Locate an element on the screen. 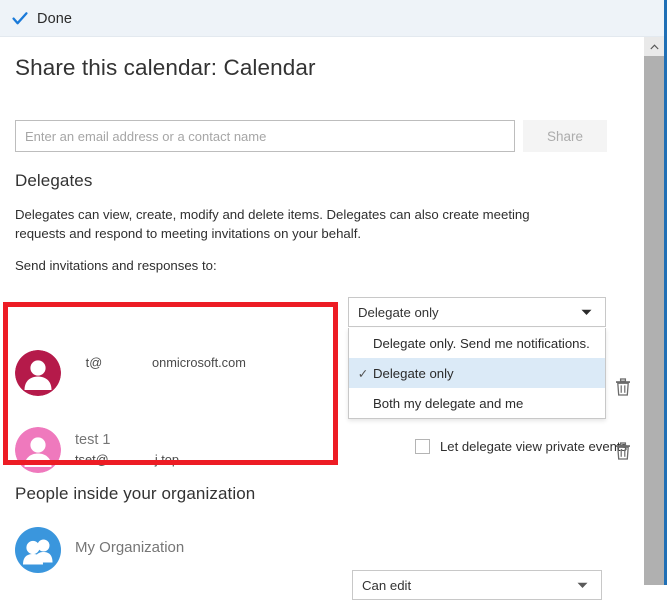 The height and width of the screenshot is (600, 667). checkmark-icon: ✓ is located at coordinates (363, 373).